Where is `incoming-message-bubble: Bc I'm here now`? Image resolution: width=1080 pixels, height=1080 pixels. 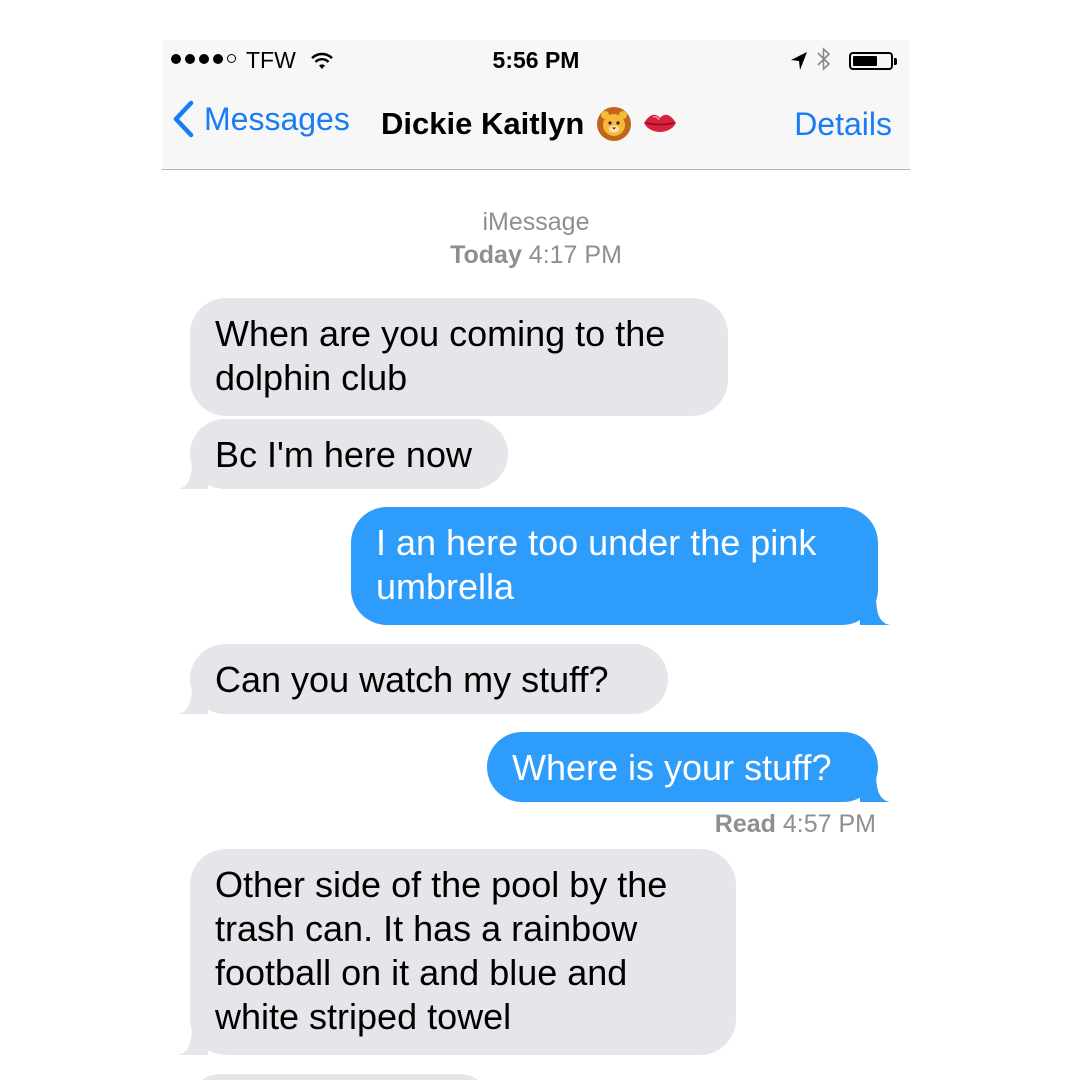
incoming-message-bubble: Bc I'm here now is located at coordinates (343, 454).